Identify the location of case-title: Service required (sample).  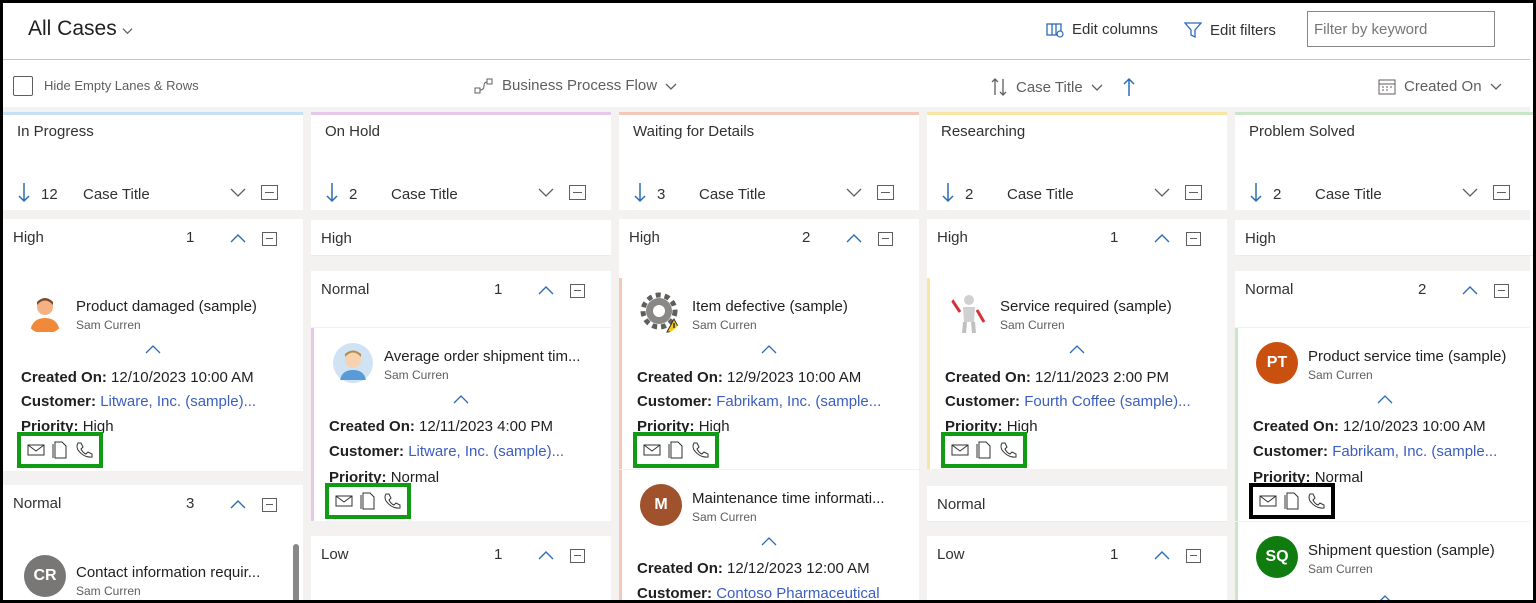
(1107, 306).